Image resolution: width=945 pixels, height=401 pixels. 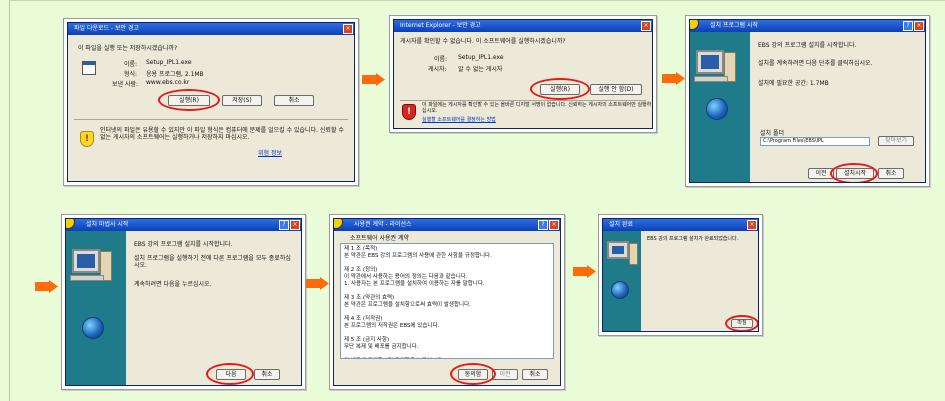 I want to click on finish-button: 마침, so click(x=742, y=323).